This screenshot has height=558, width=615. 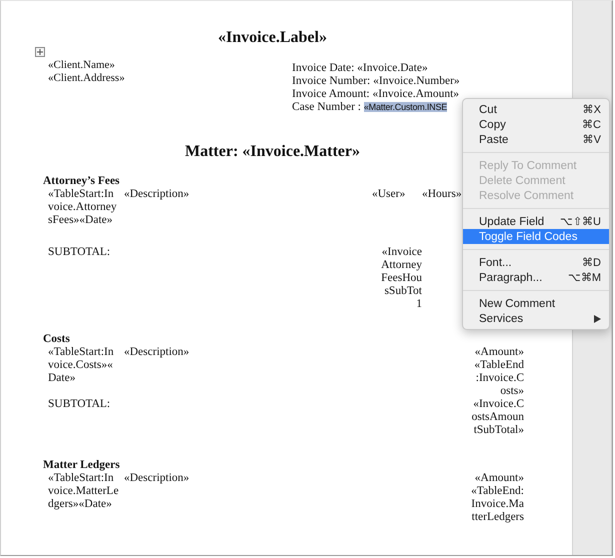 I want to click on document-title: «Invoice.Label», so click(x=272, y=38).